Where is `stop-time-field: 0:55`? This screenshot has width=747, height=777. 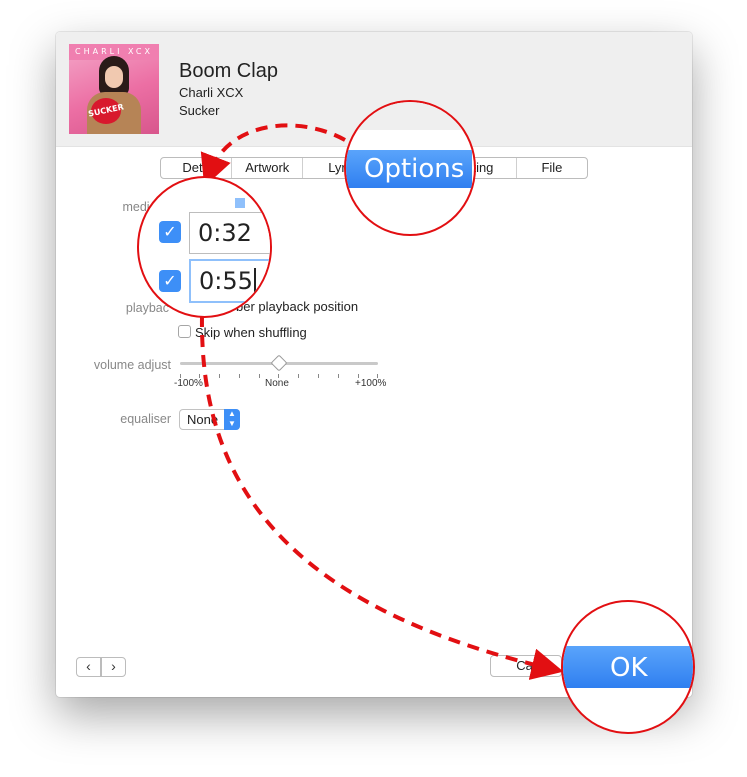
stop-time-field: 0:55 is located at coordinates (229, 281).